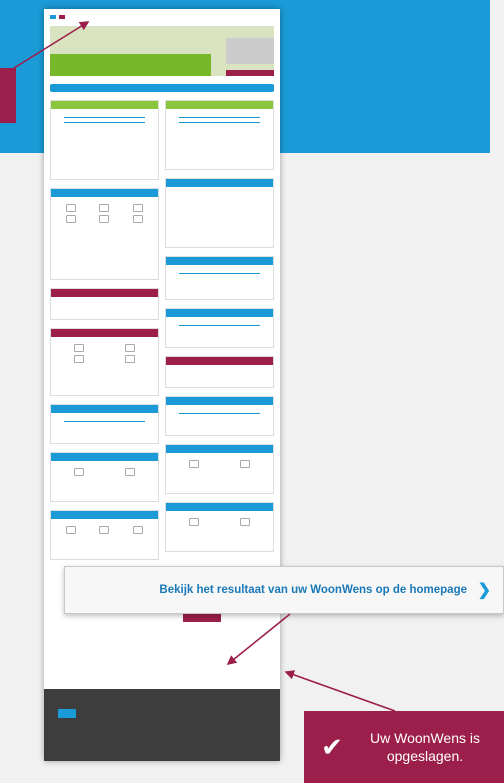  Describe the element at coordinates (62, 16) in the screenshot. I see `nav-tab-woonwens` at that location.